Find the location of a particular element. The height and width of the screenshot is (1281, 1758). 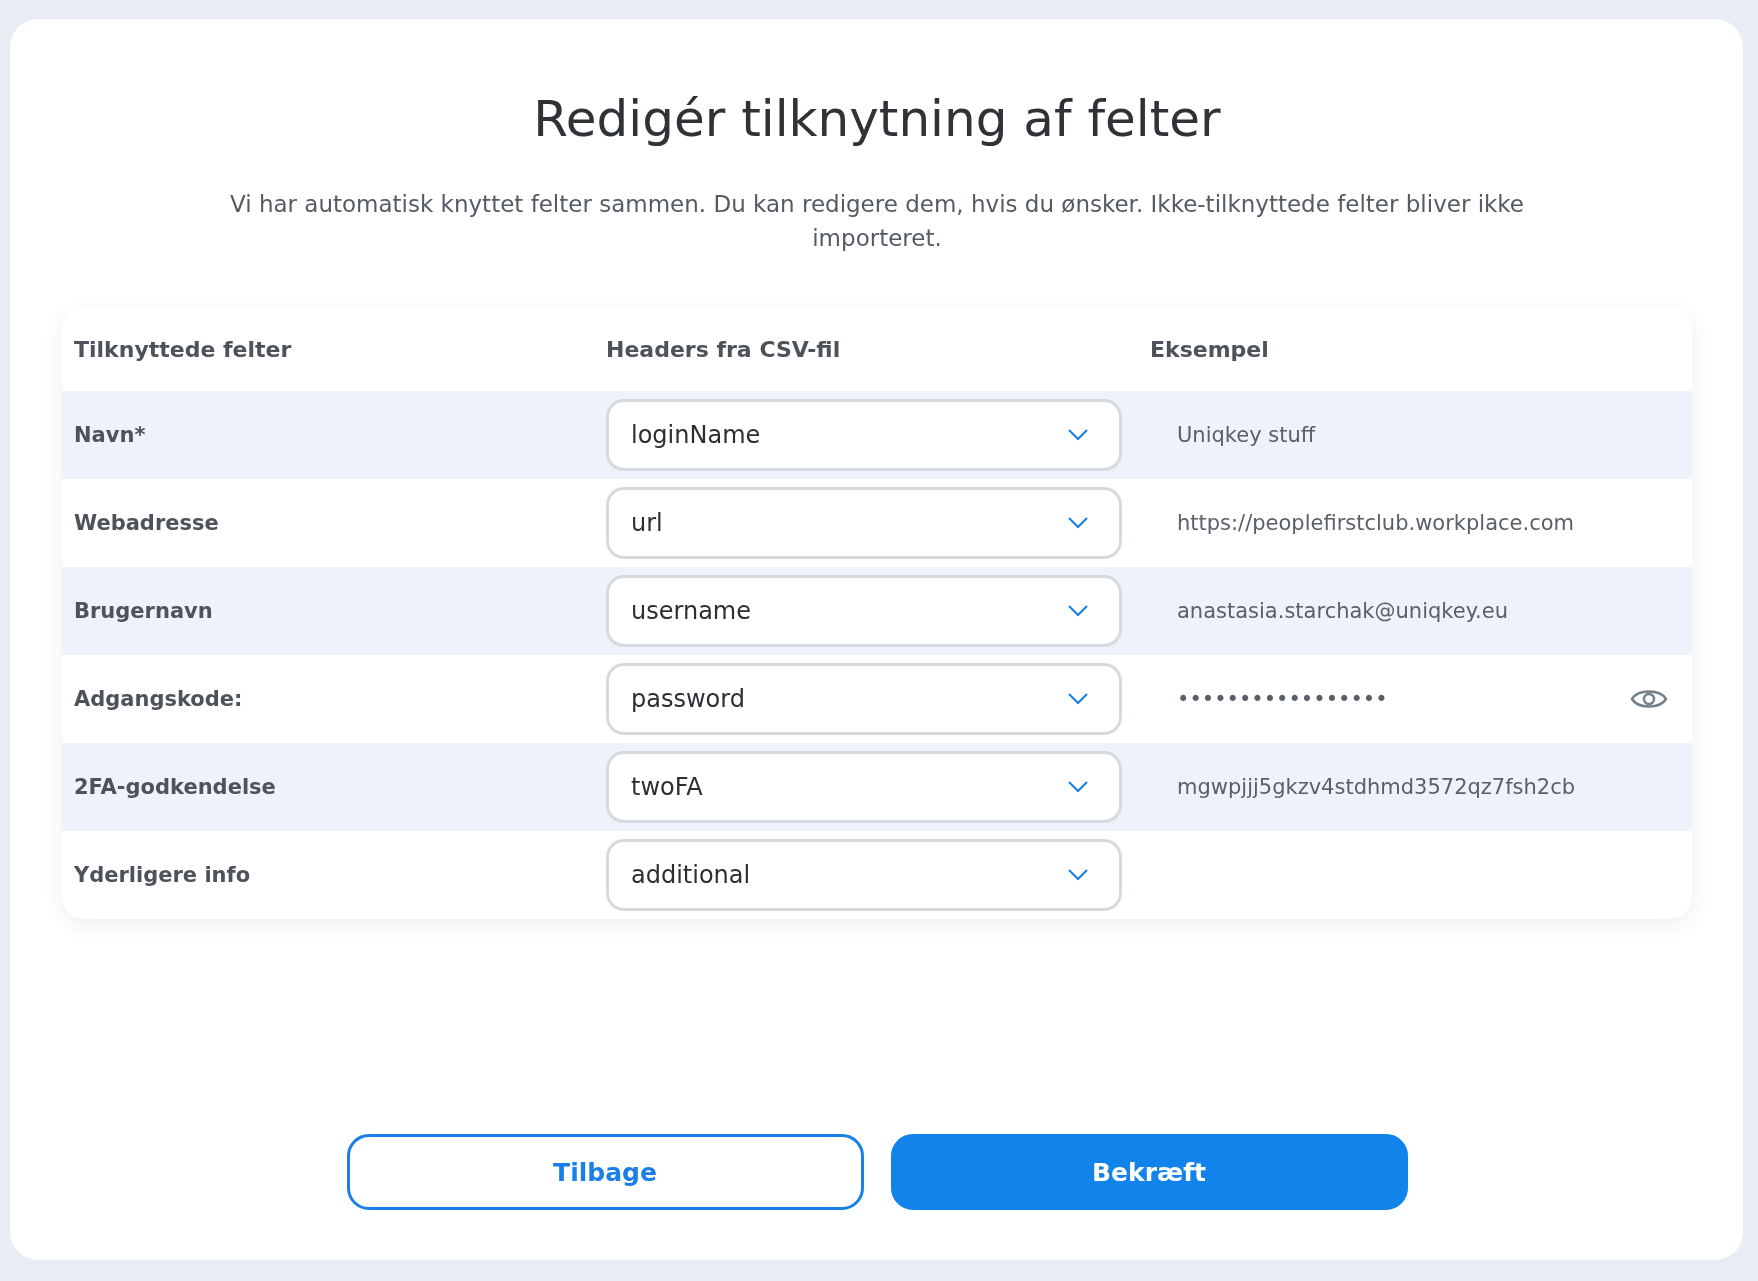

column-header: Headers fra CSV-fil is located at coordinates (724, 349).